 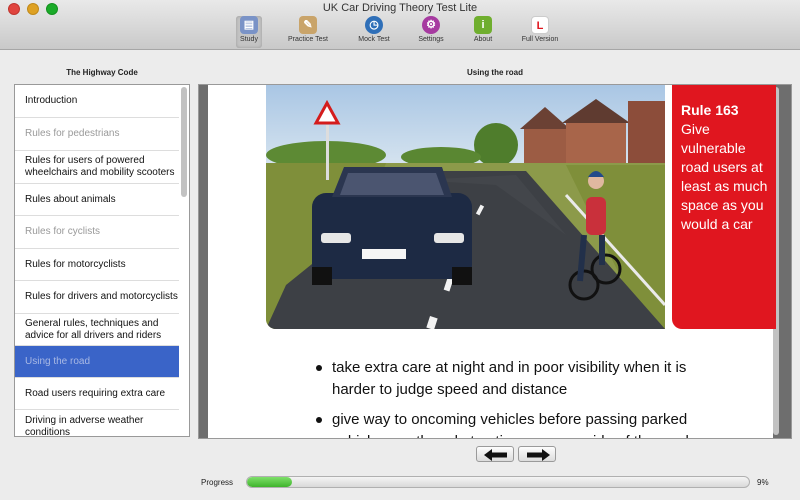 I want to click on chapter-item-animals: Rules about animals, so click(x=97, y=200).